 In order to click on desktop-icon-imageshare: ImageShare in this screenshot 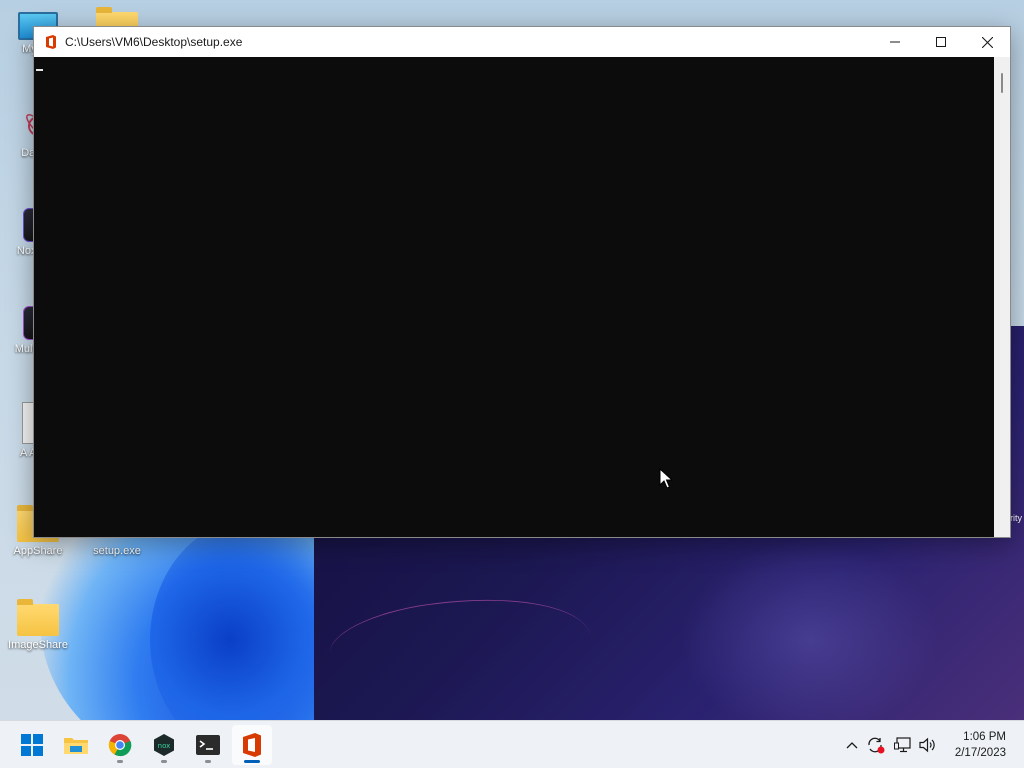, I will do `click(38, 625)`.